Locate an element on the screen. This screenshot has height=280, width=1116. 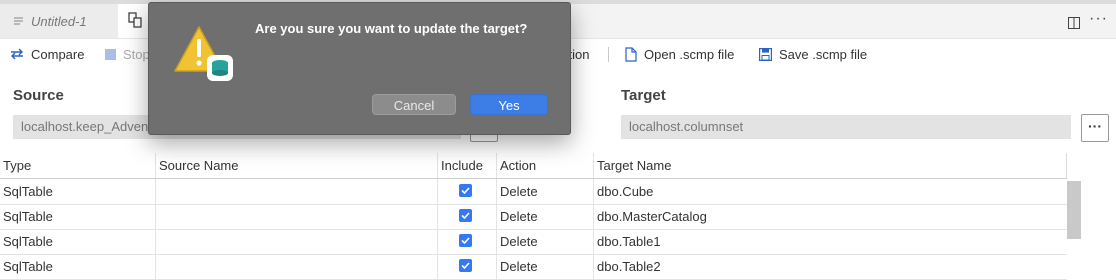
schema-compare-icon is located at coordinates (135, 21).